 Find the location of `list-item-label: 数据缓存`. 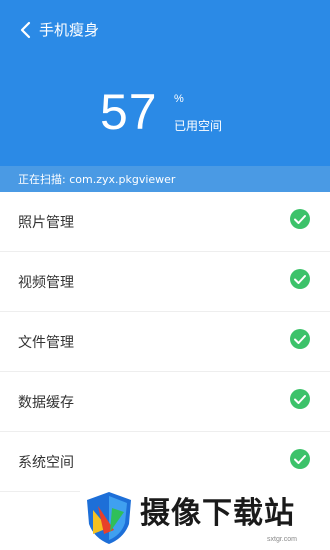

list-item-label: 数据缓存 is located at coordinates (46, 403).